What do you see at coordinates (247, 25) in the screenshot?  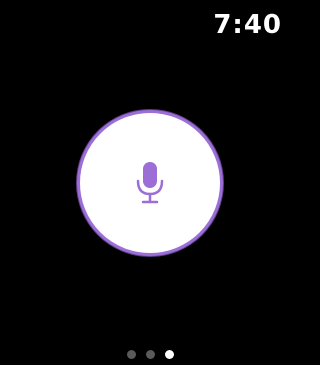 I see `status-time: 7:40` at bounding box center [247, 25].